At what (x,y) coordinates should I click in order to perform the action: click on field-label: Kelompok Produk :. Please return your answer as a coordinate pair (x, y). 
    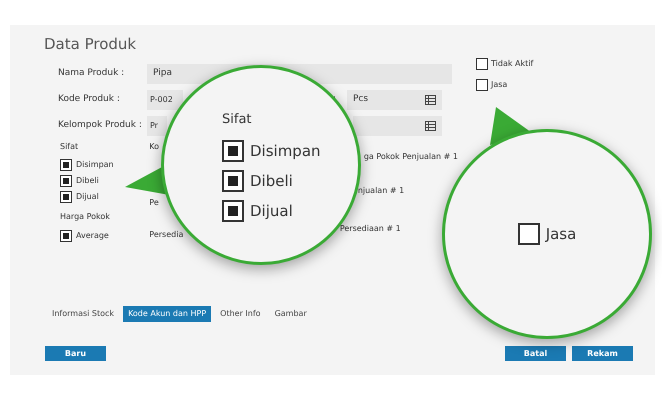
    Looking at the image, I should click on (100, 125).